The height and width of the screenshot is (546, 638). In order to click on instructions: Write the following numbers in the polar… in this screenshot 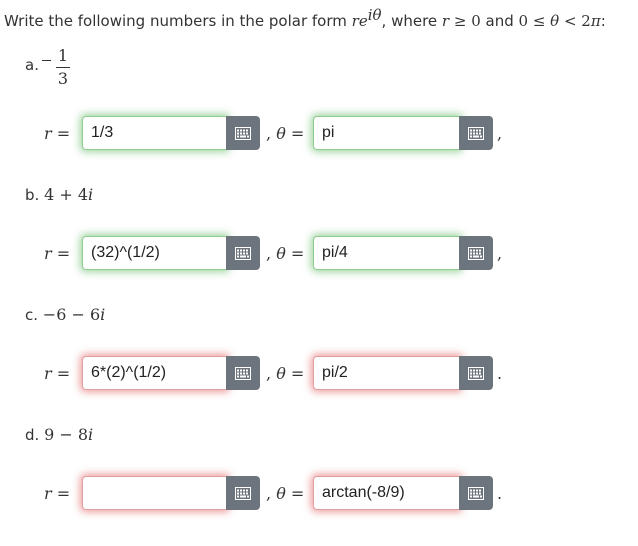, I will do `click(305, 18)`.